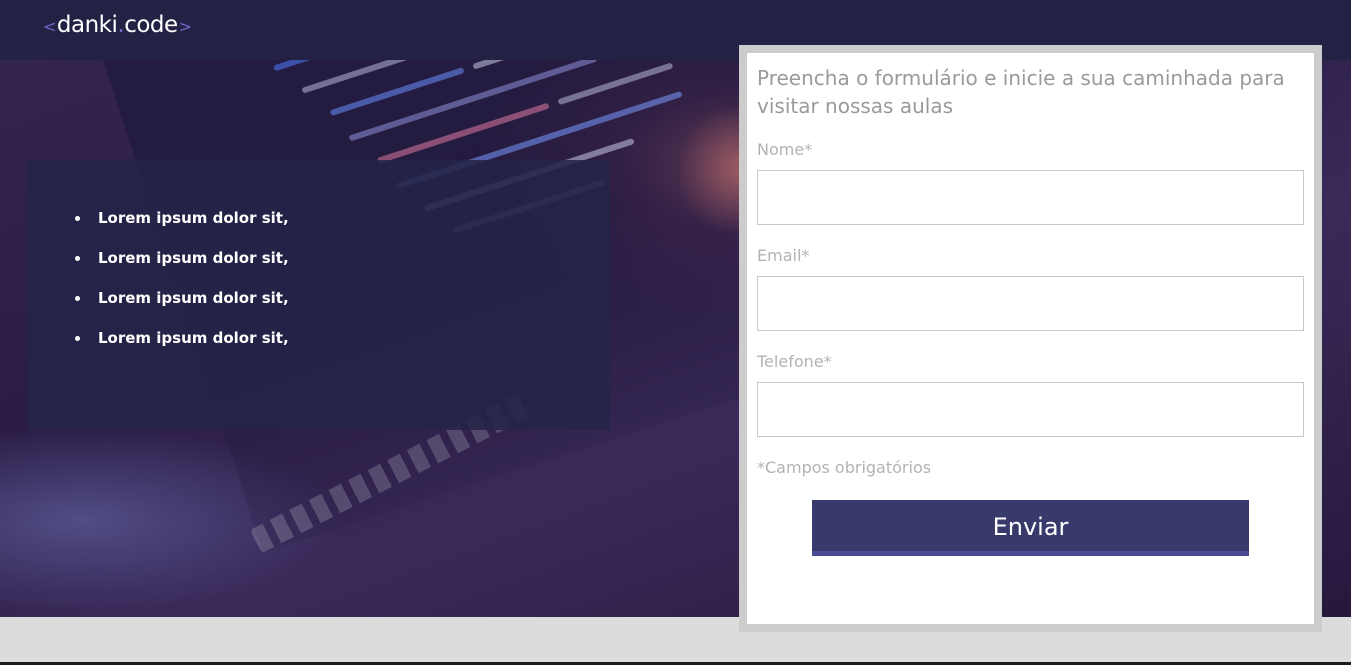  What do you see at coordinates (1030, 303) in the screenshot?
I see `email-field` at bounding box center [1030, 303].